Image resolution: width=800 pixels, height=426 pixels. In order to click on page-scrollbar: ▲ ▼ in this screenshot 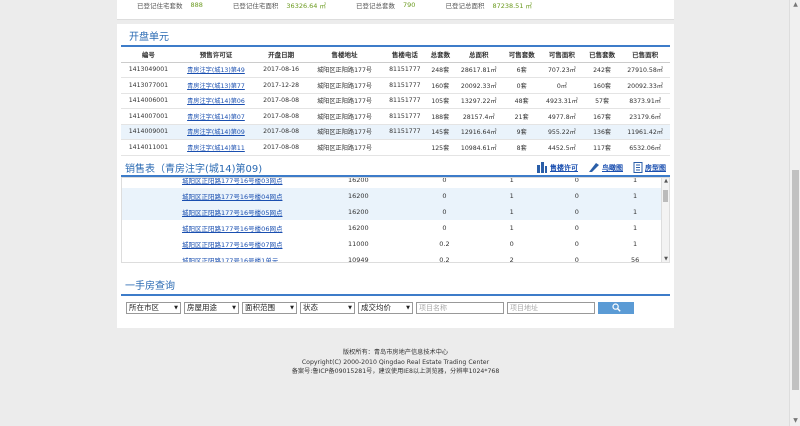, I will do `click(794, 213)`.